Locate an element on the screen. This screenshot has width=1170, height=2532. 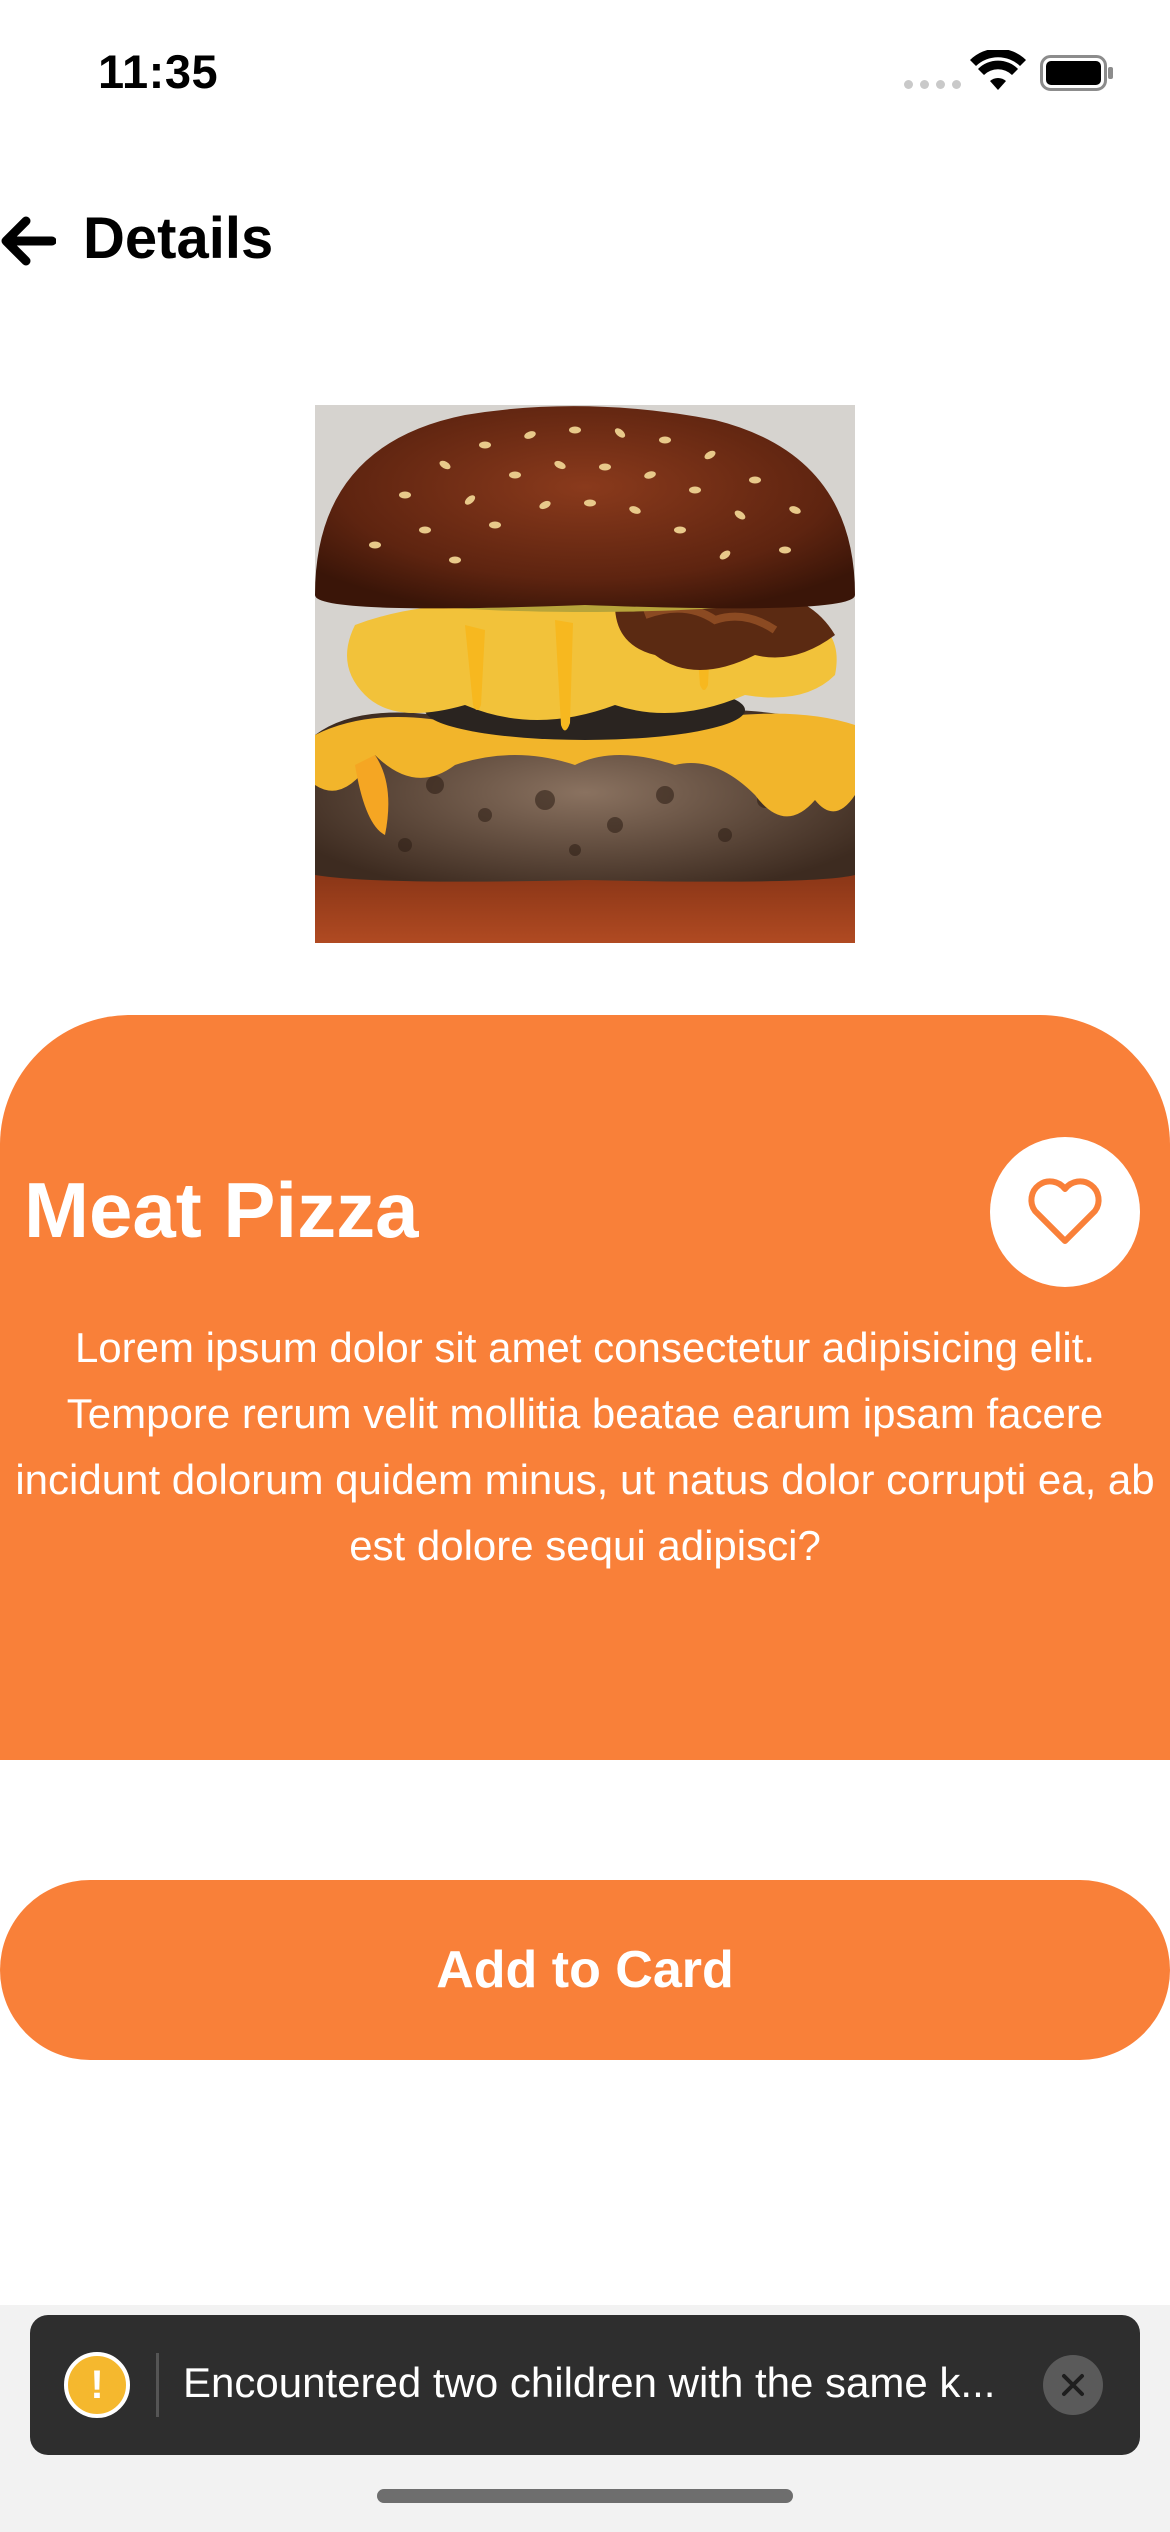
signal-icon is located at coordinates (932, 84).